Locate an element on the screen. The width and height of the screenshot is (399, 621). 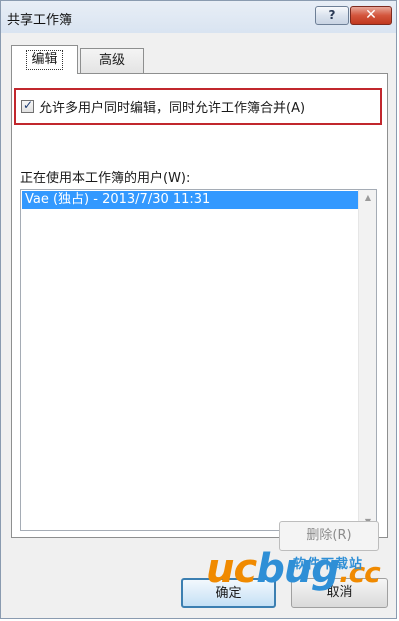
close-button: ✕ is located at coordinates (371, 15).